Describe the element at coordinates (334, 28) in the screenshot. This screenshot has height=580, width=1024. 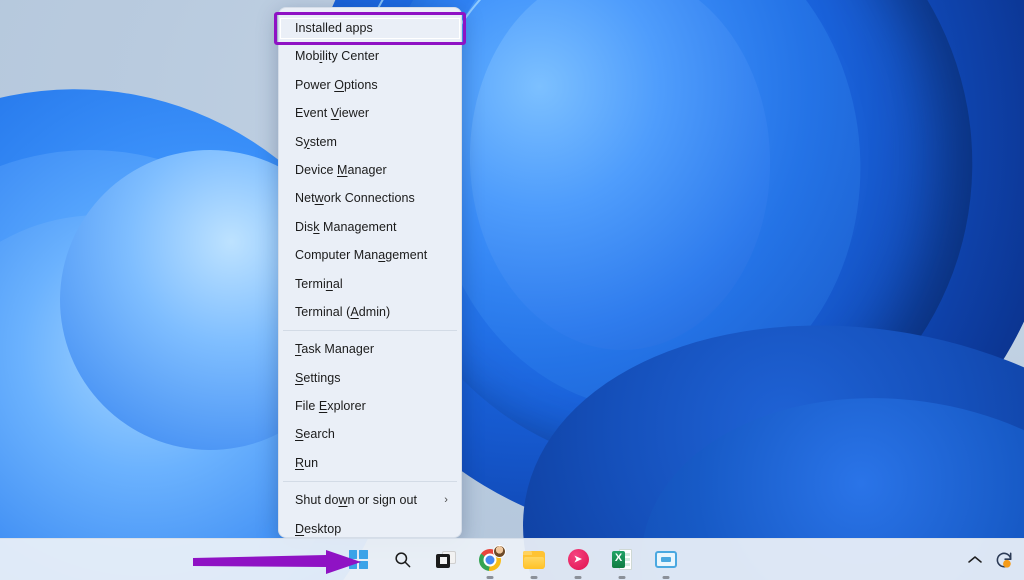
I see `menu-item-label: Installed apps` at that location.